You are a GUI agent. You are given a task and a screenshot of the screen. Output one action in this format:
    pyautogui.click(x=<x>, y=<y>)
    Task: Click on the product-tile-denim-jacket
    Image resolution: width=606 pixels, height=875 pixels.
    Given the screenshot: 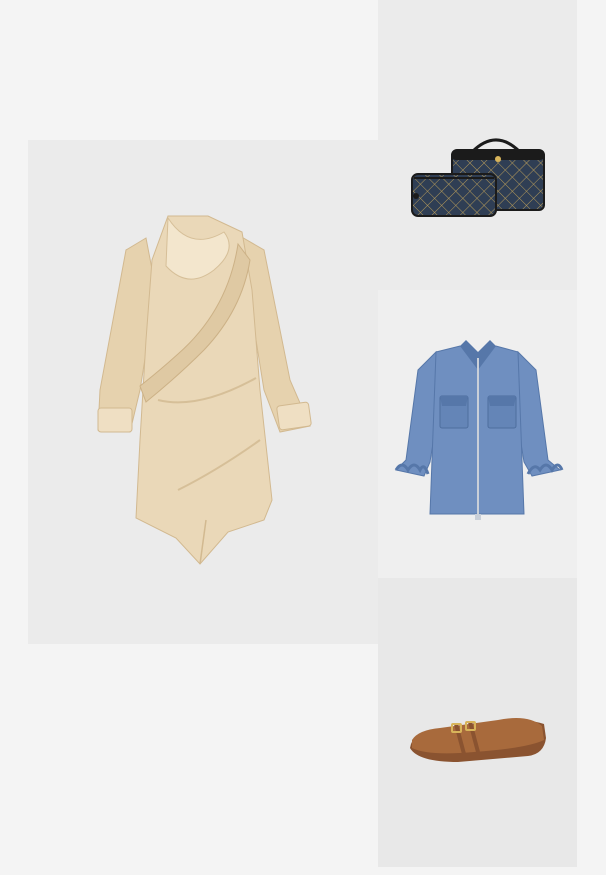 What is the action you would take?
    pyautogui.click(x=477, y=434)
    